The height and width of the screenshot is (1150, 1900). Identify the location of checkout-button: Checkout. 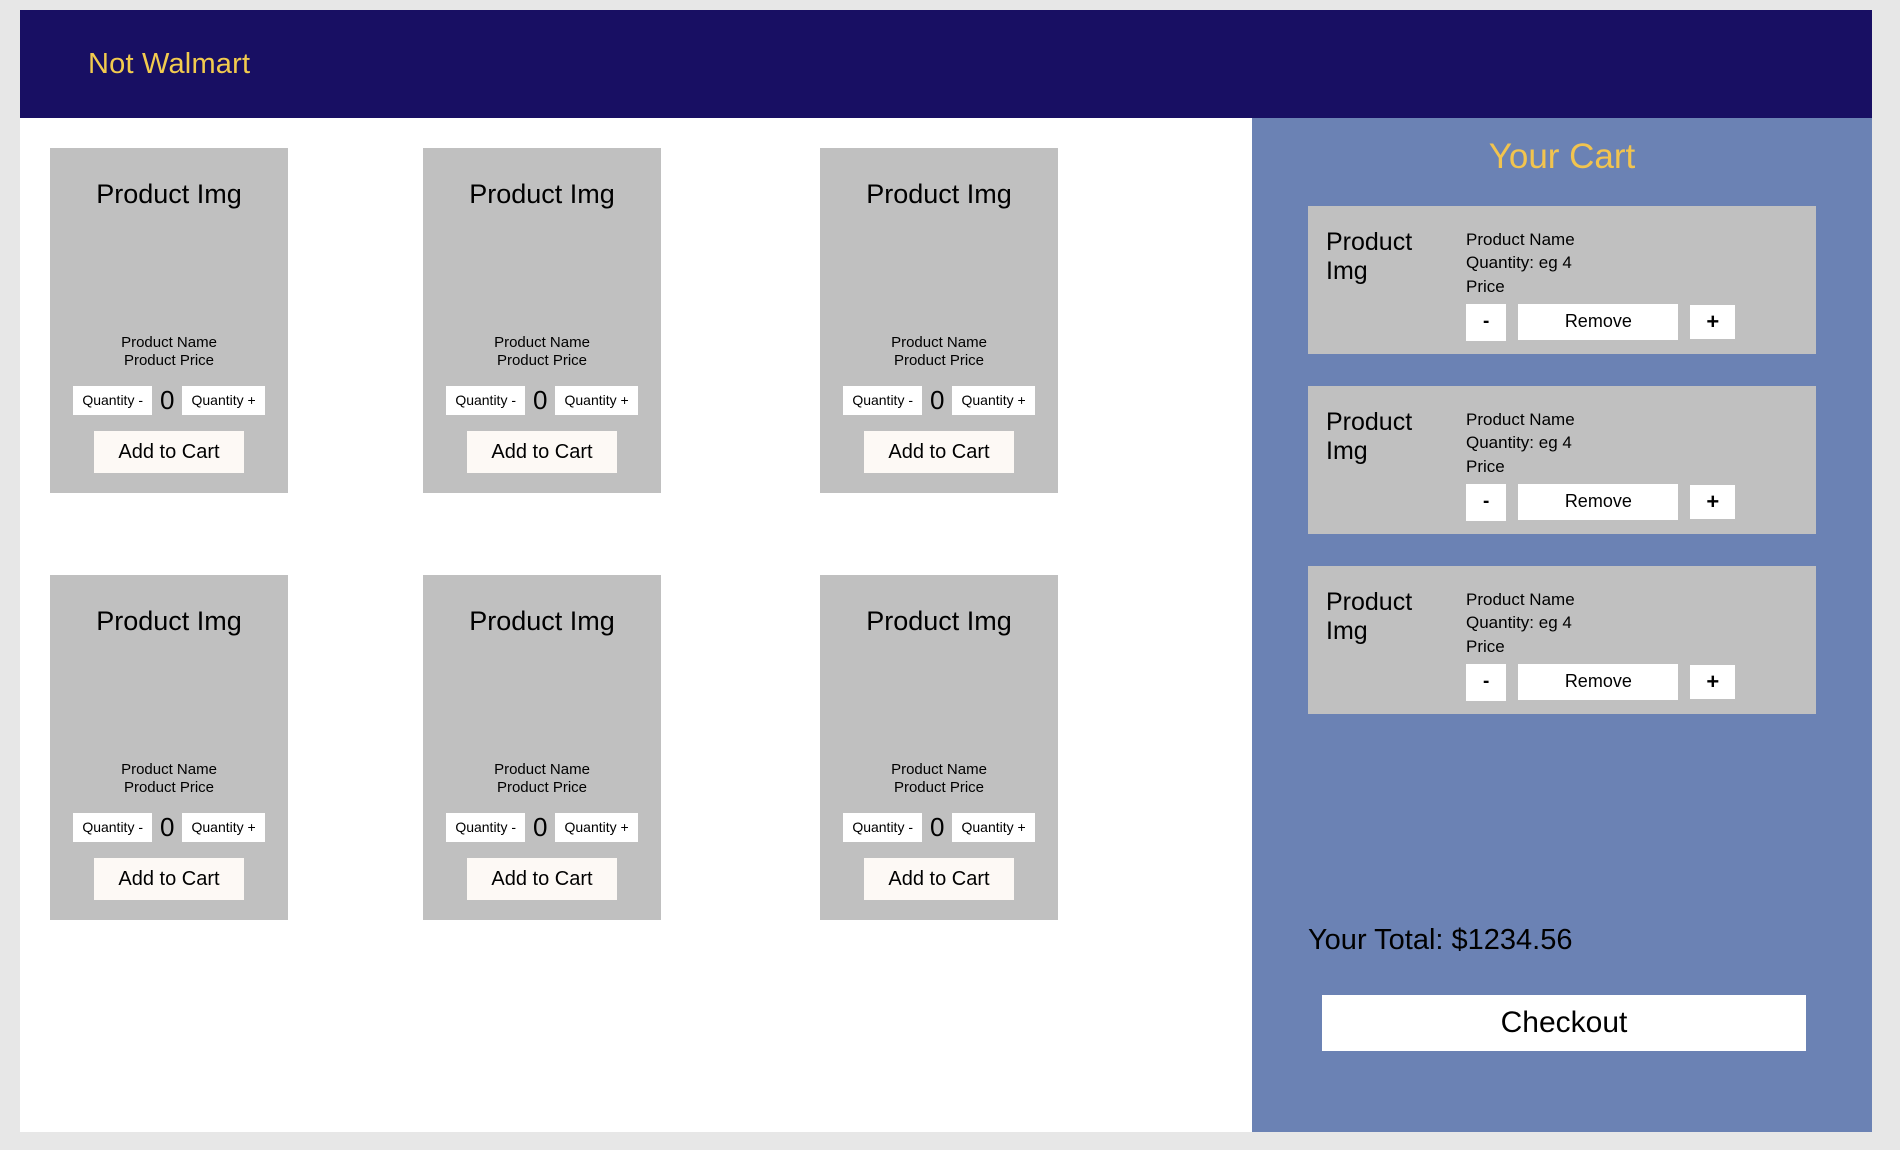
(1564, 1023).